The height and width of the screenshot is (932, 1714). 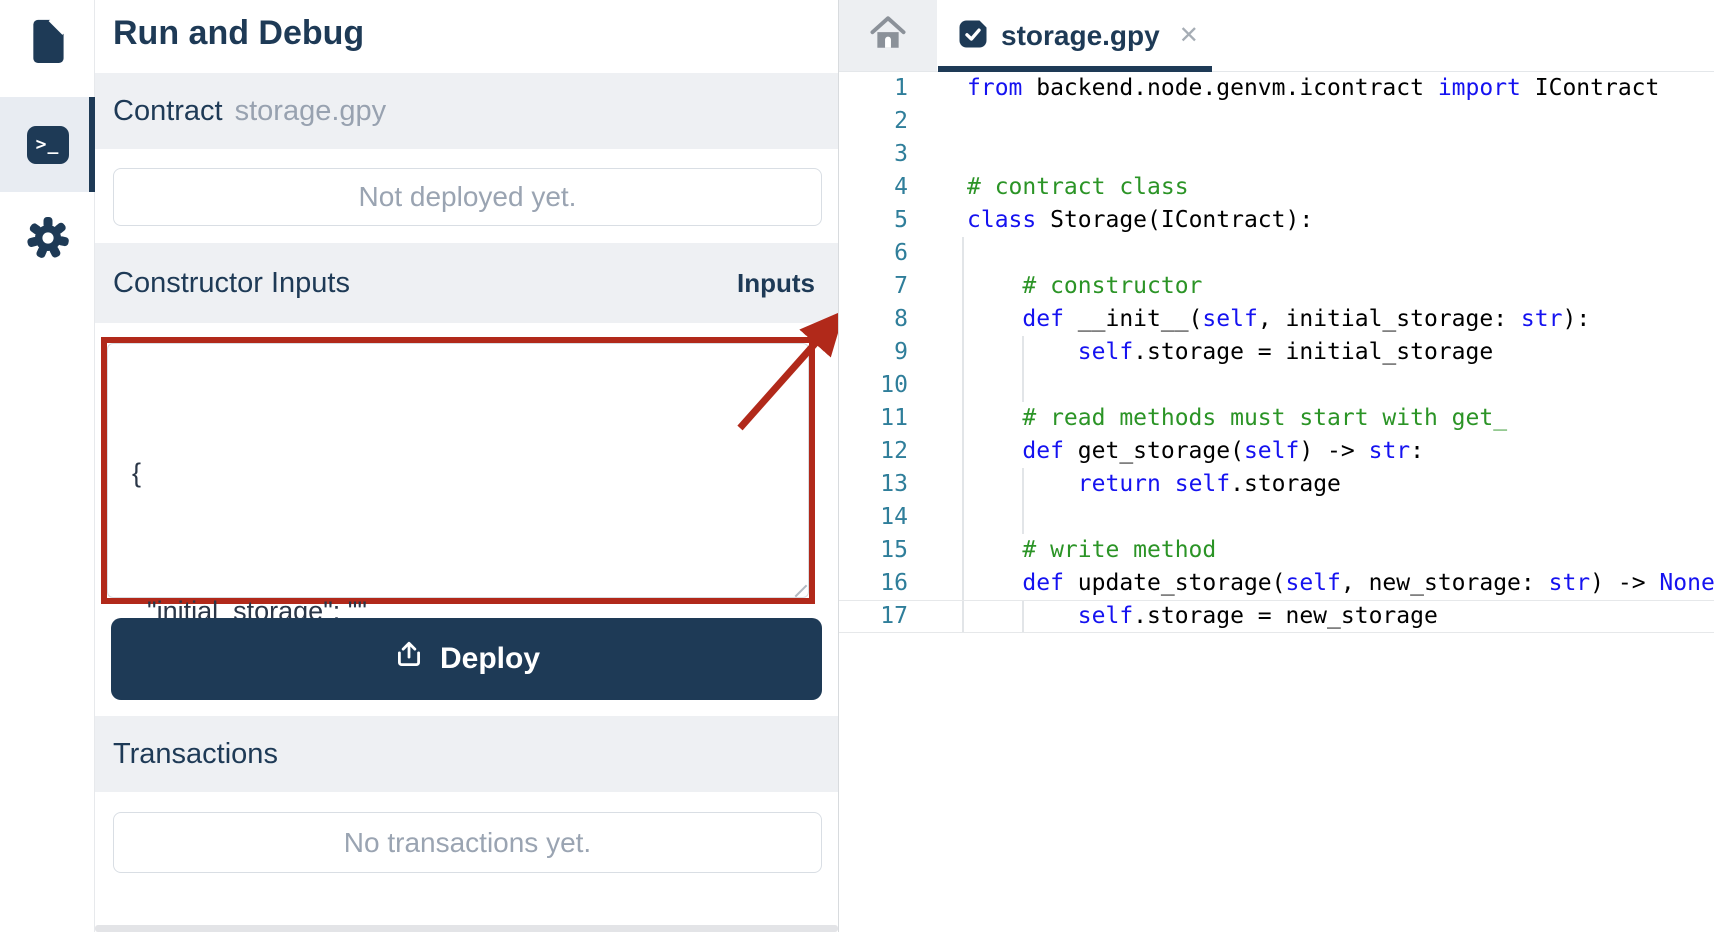 What do you see at coordinates (901, 286) in the screenshot?
I see `line-number: 7` at bounding box center [901, 286].